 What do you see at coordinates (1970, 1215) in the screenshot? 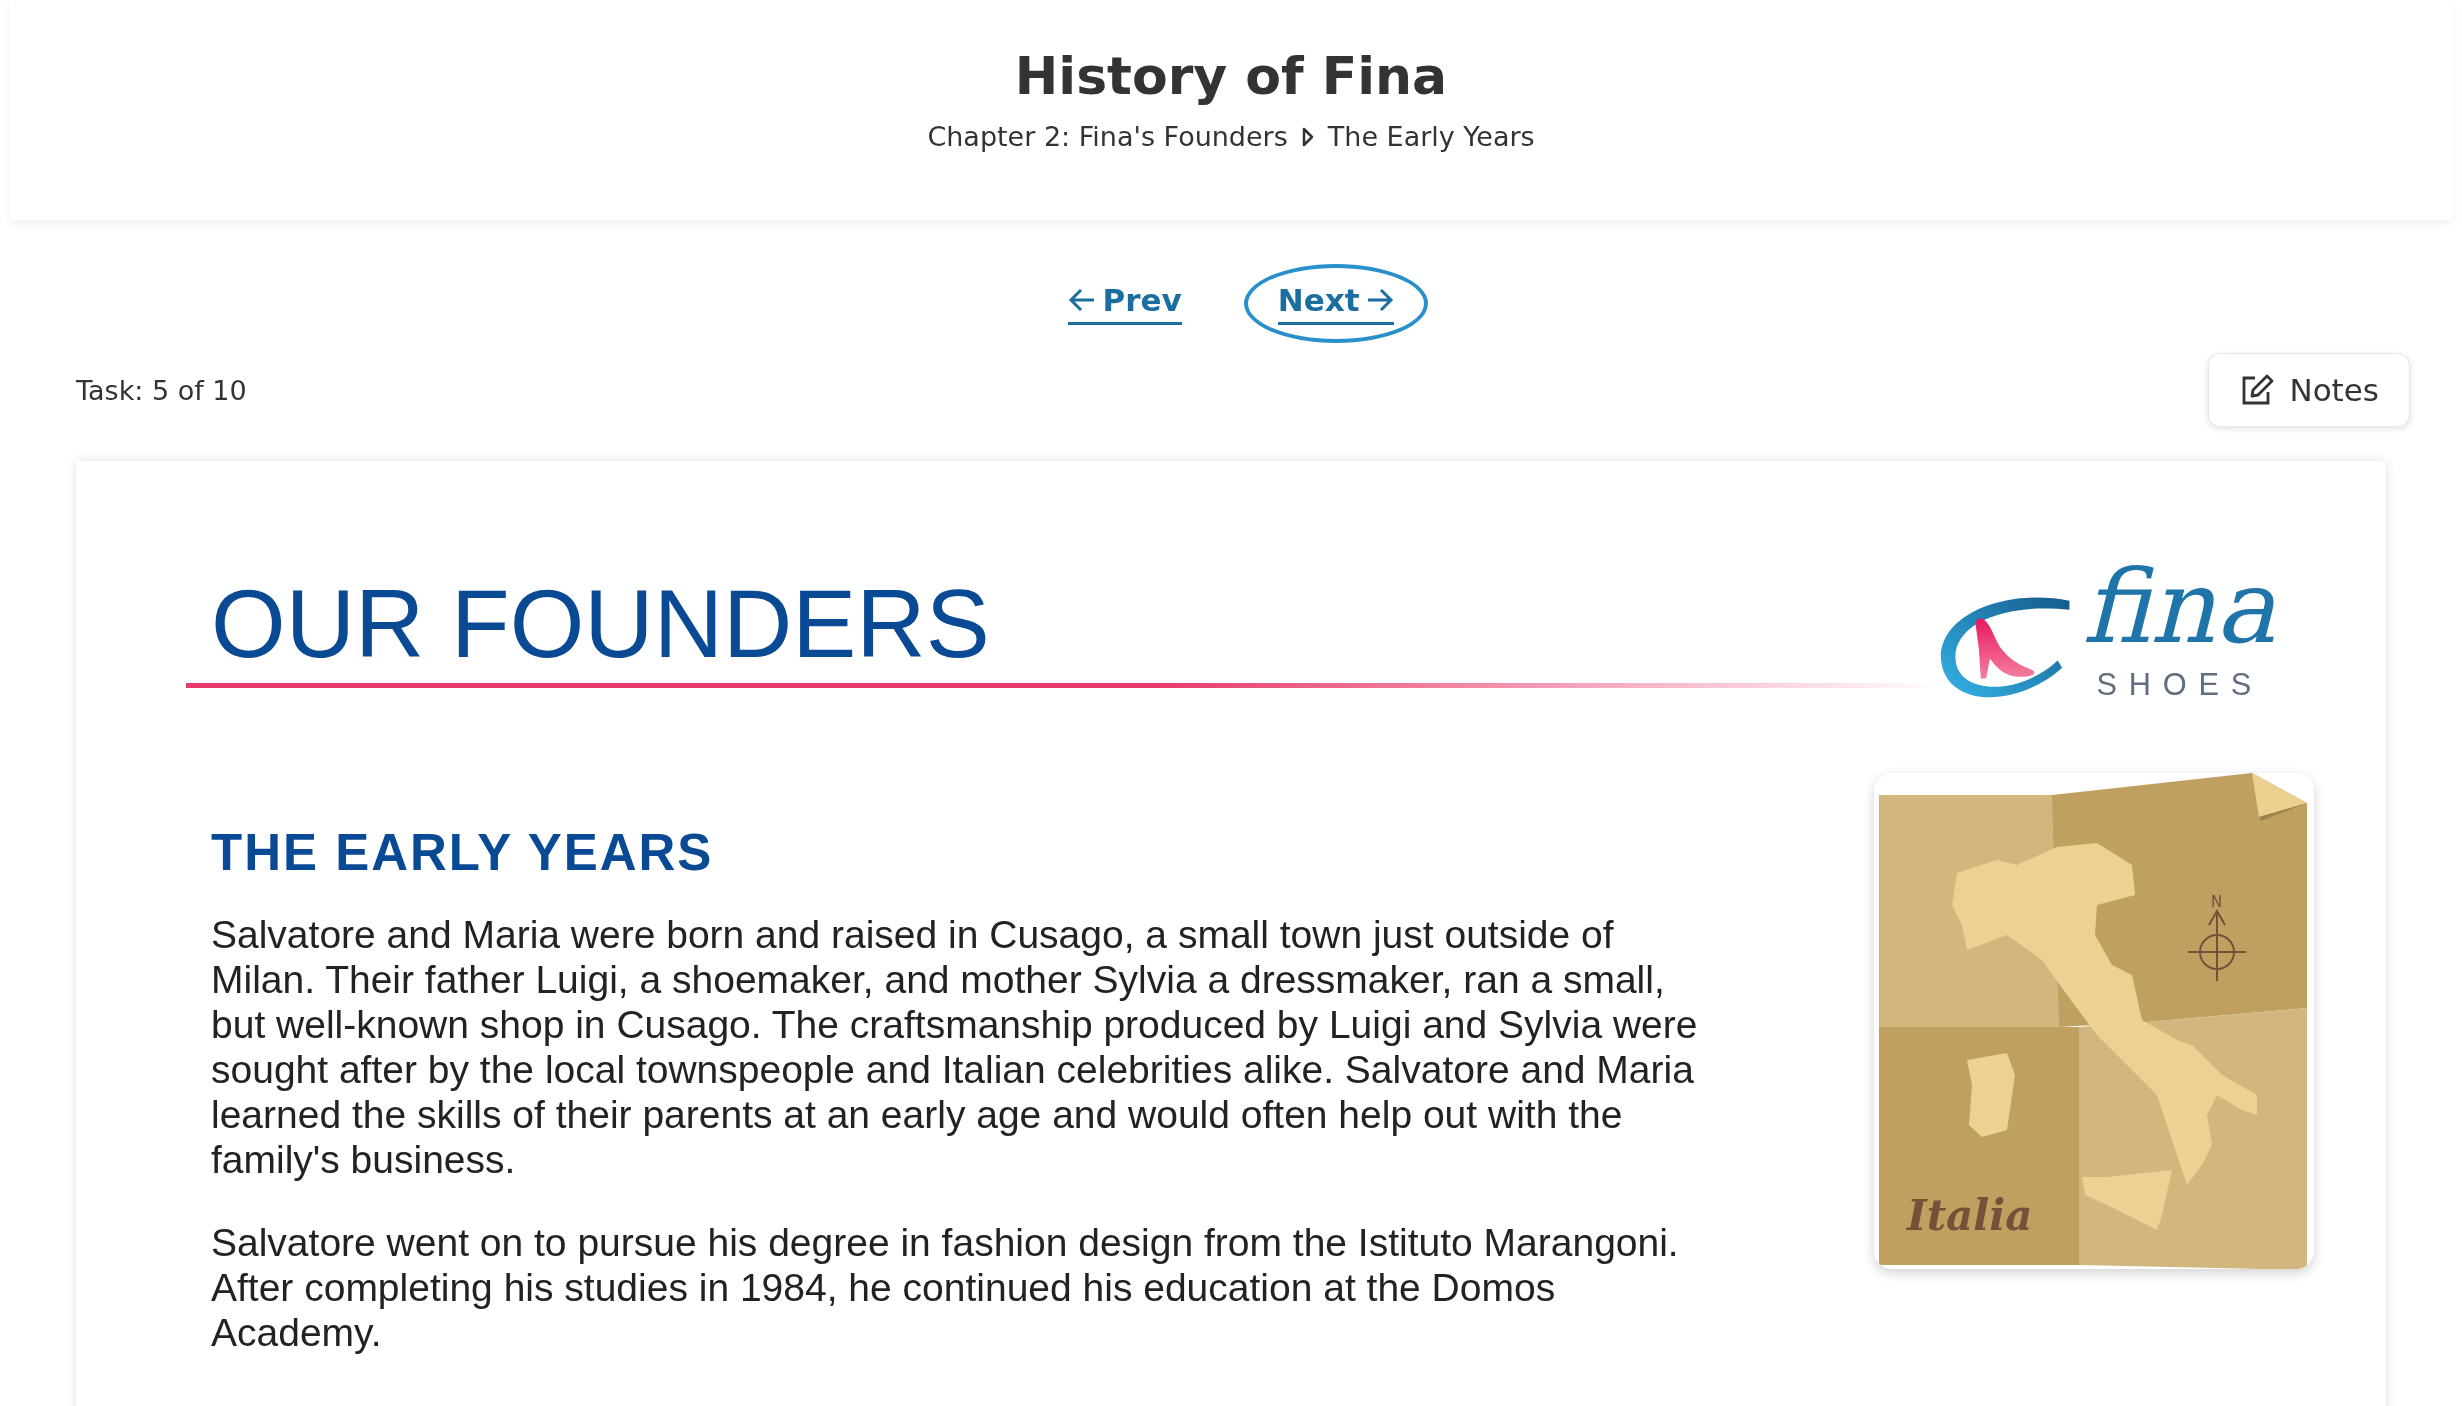
I see `map-label: Italia` at bounding box center [1970, 1215].